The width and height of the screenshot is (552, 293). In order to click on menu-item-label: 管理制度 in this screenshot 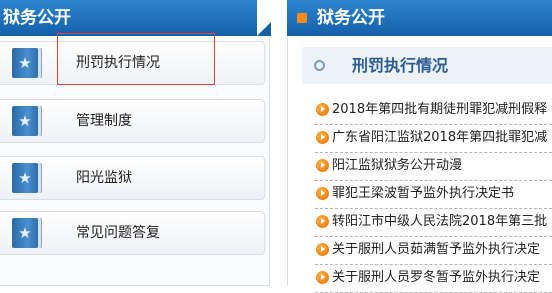, I will do `click(104, 121)`.